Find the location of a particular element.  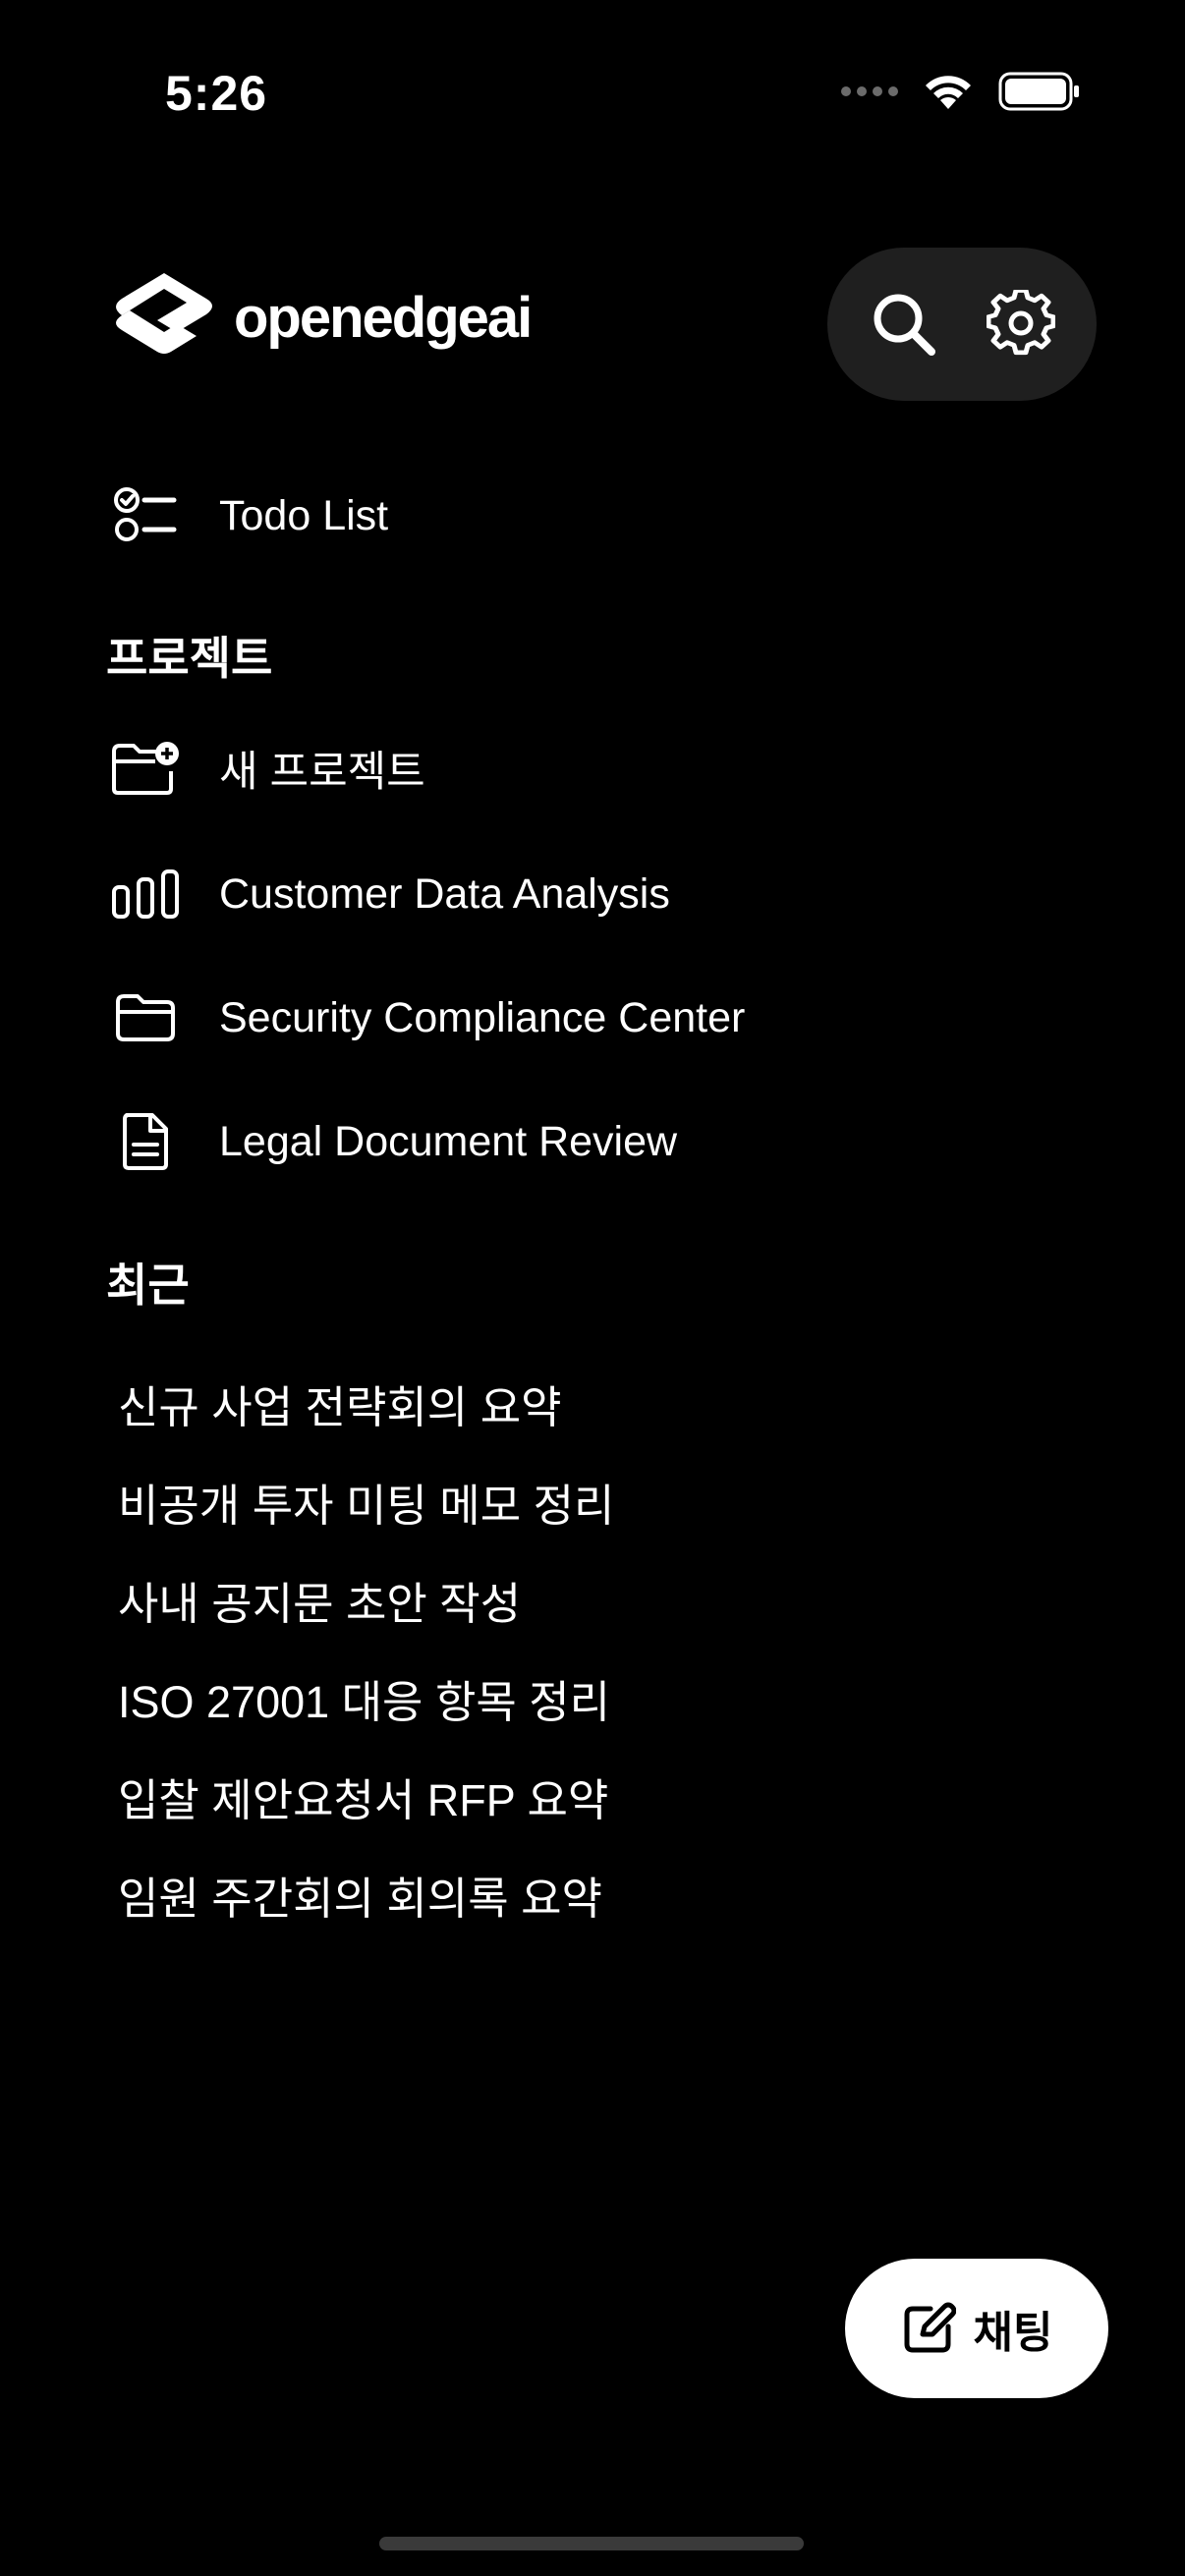

project-item: Legal Document Review is located at coordinates (393, 1141).